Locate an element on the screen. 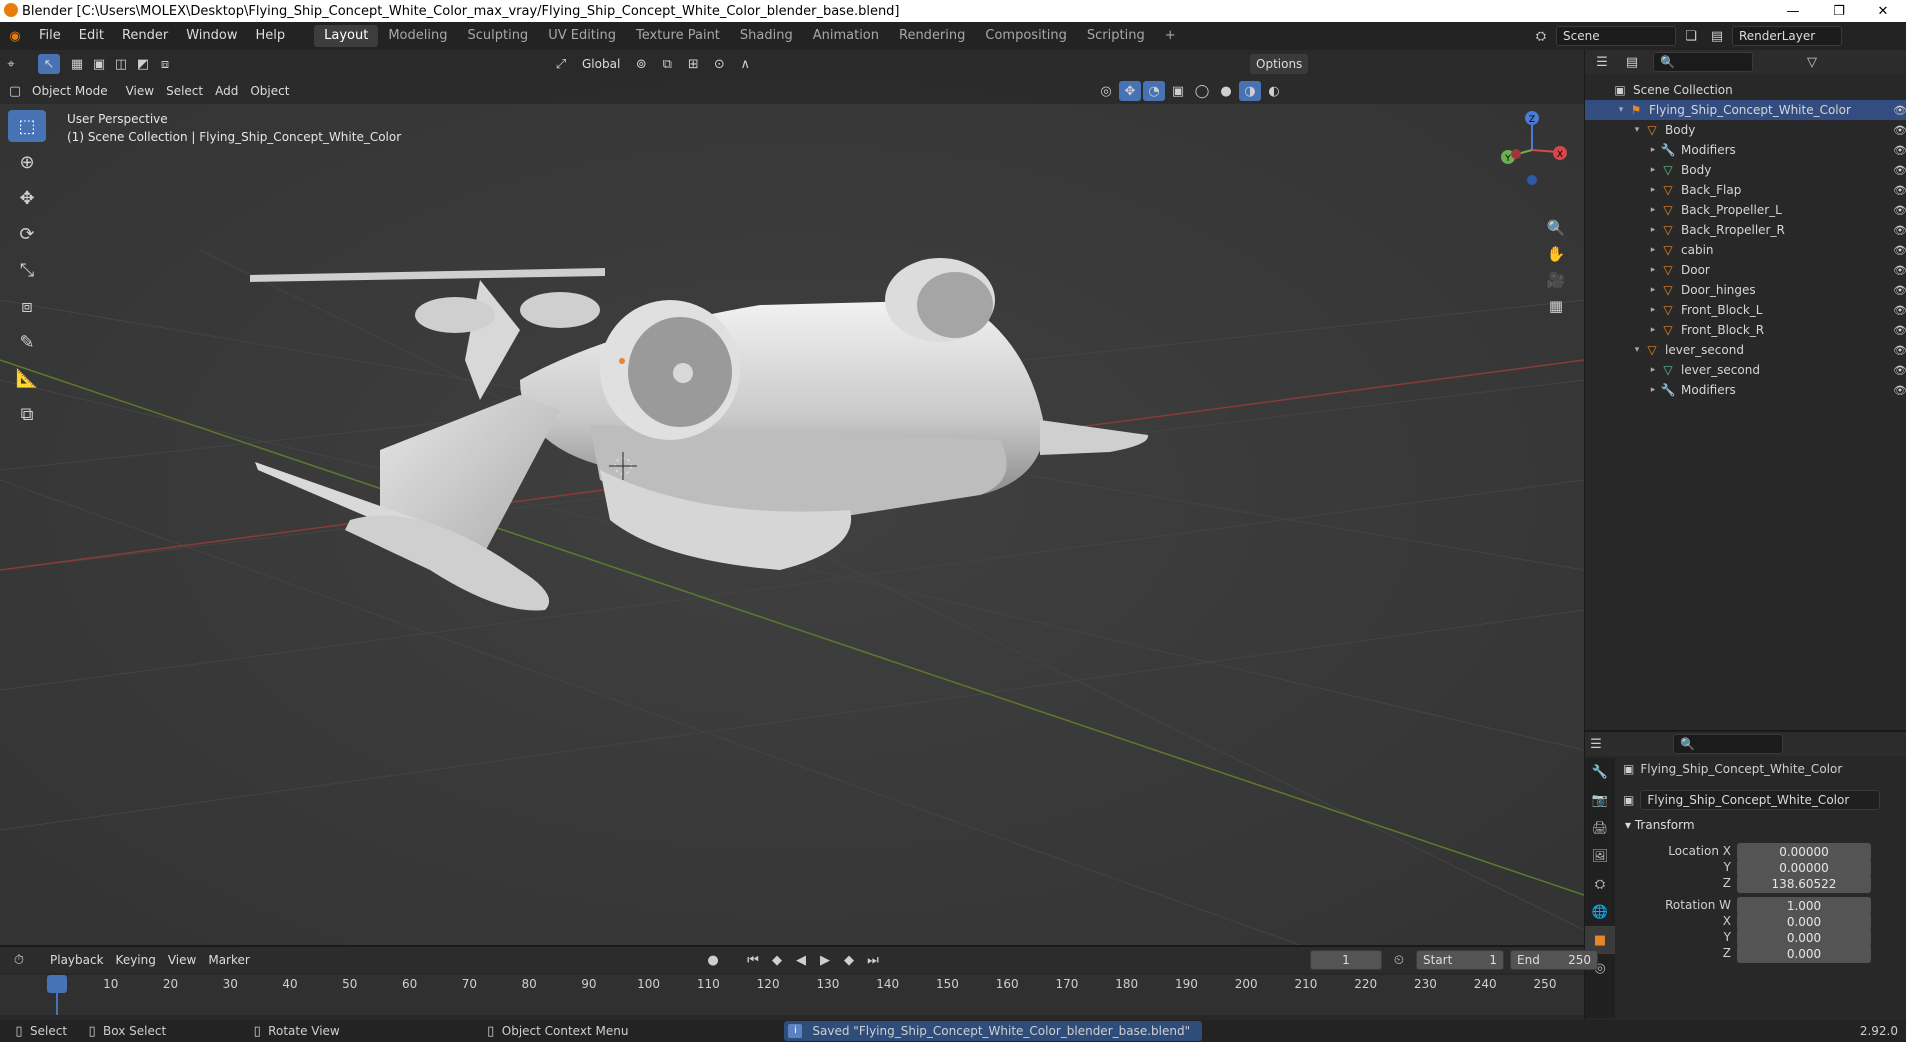  snap-icon: ⧉ is located at coordinates (667, 64).